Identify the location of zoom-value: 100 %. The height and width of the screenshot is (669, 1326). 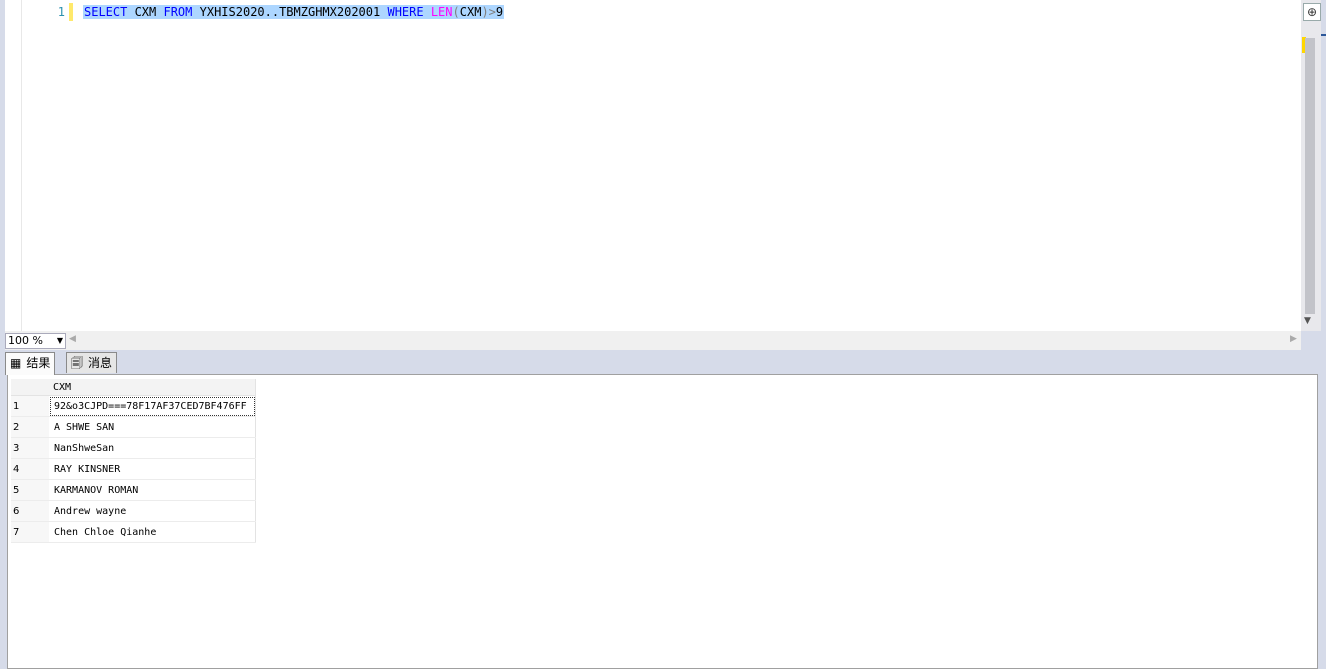
(25, 340).